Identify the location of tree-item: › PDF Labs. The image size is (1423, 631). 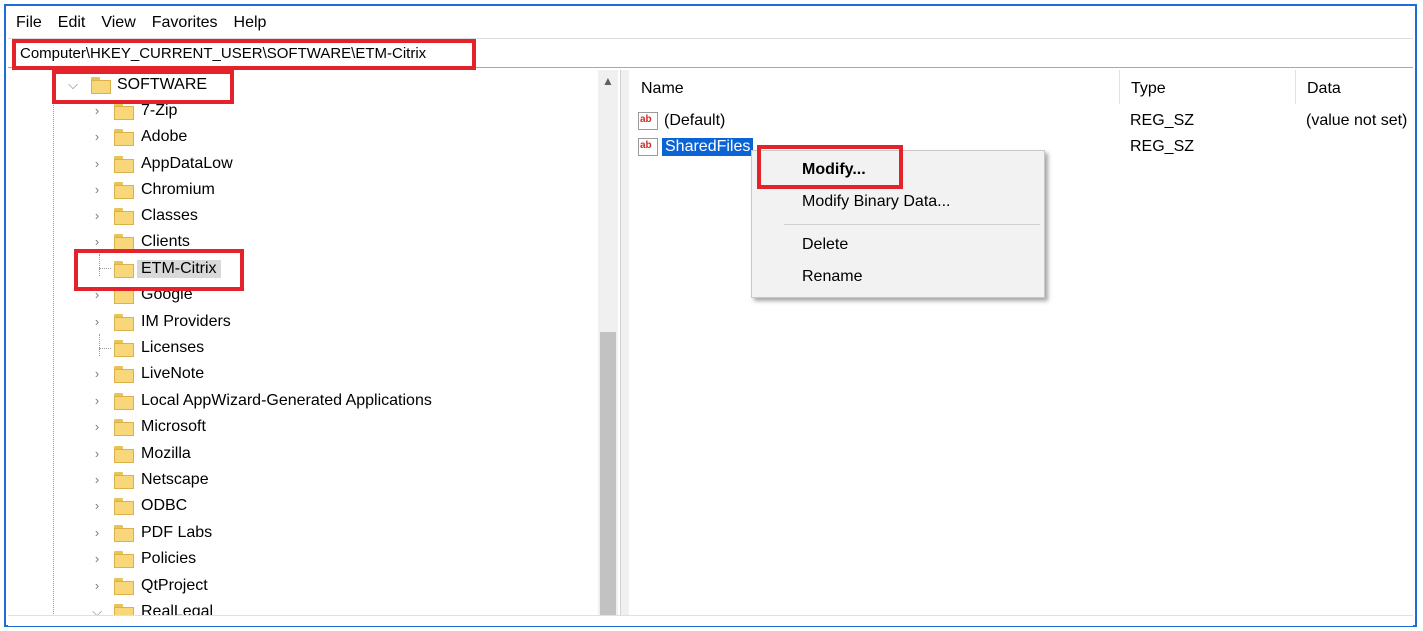
(303, 534).